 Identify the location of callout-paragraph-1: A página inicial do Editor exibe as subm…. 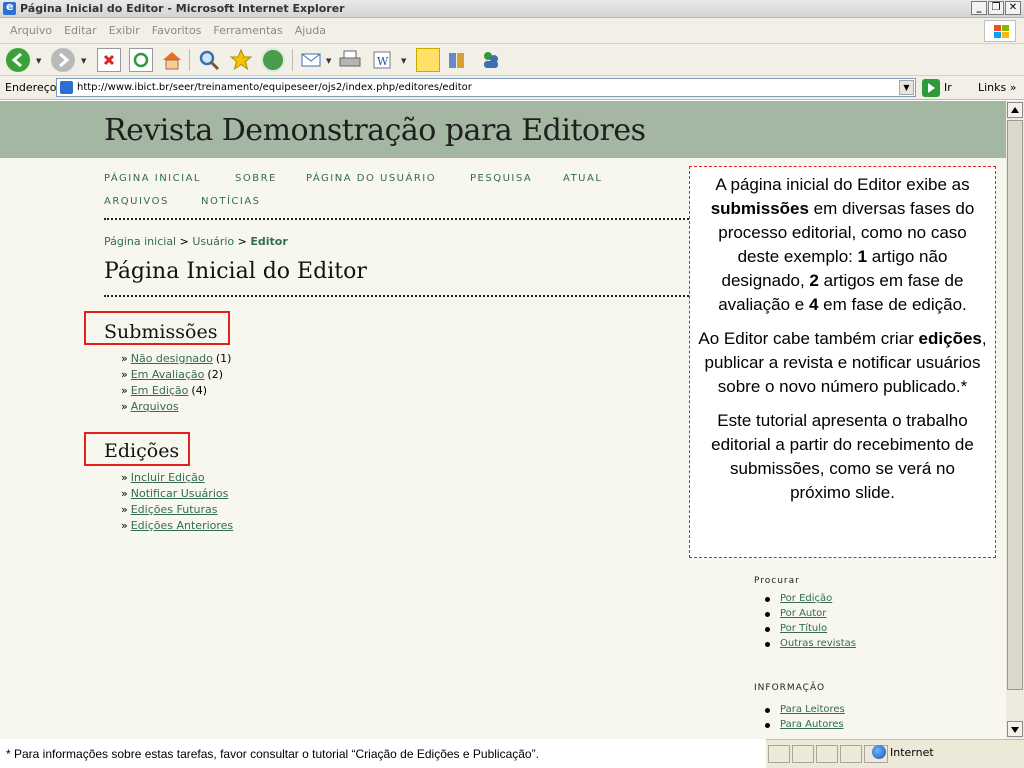
(842, 245).